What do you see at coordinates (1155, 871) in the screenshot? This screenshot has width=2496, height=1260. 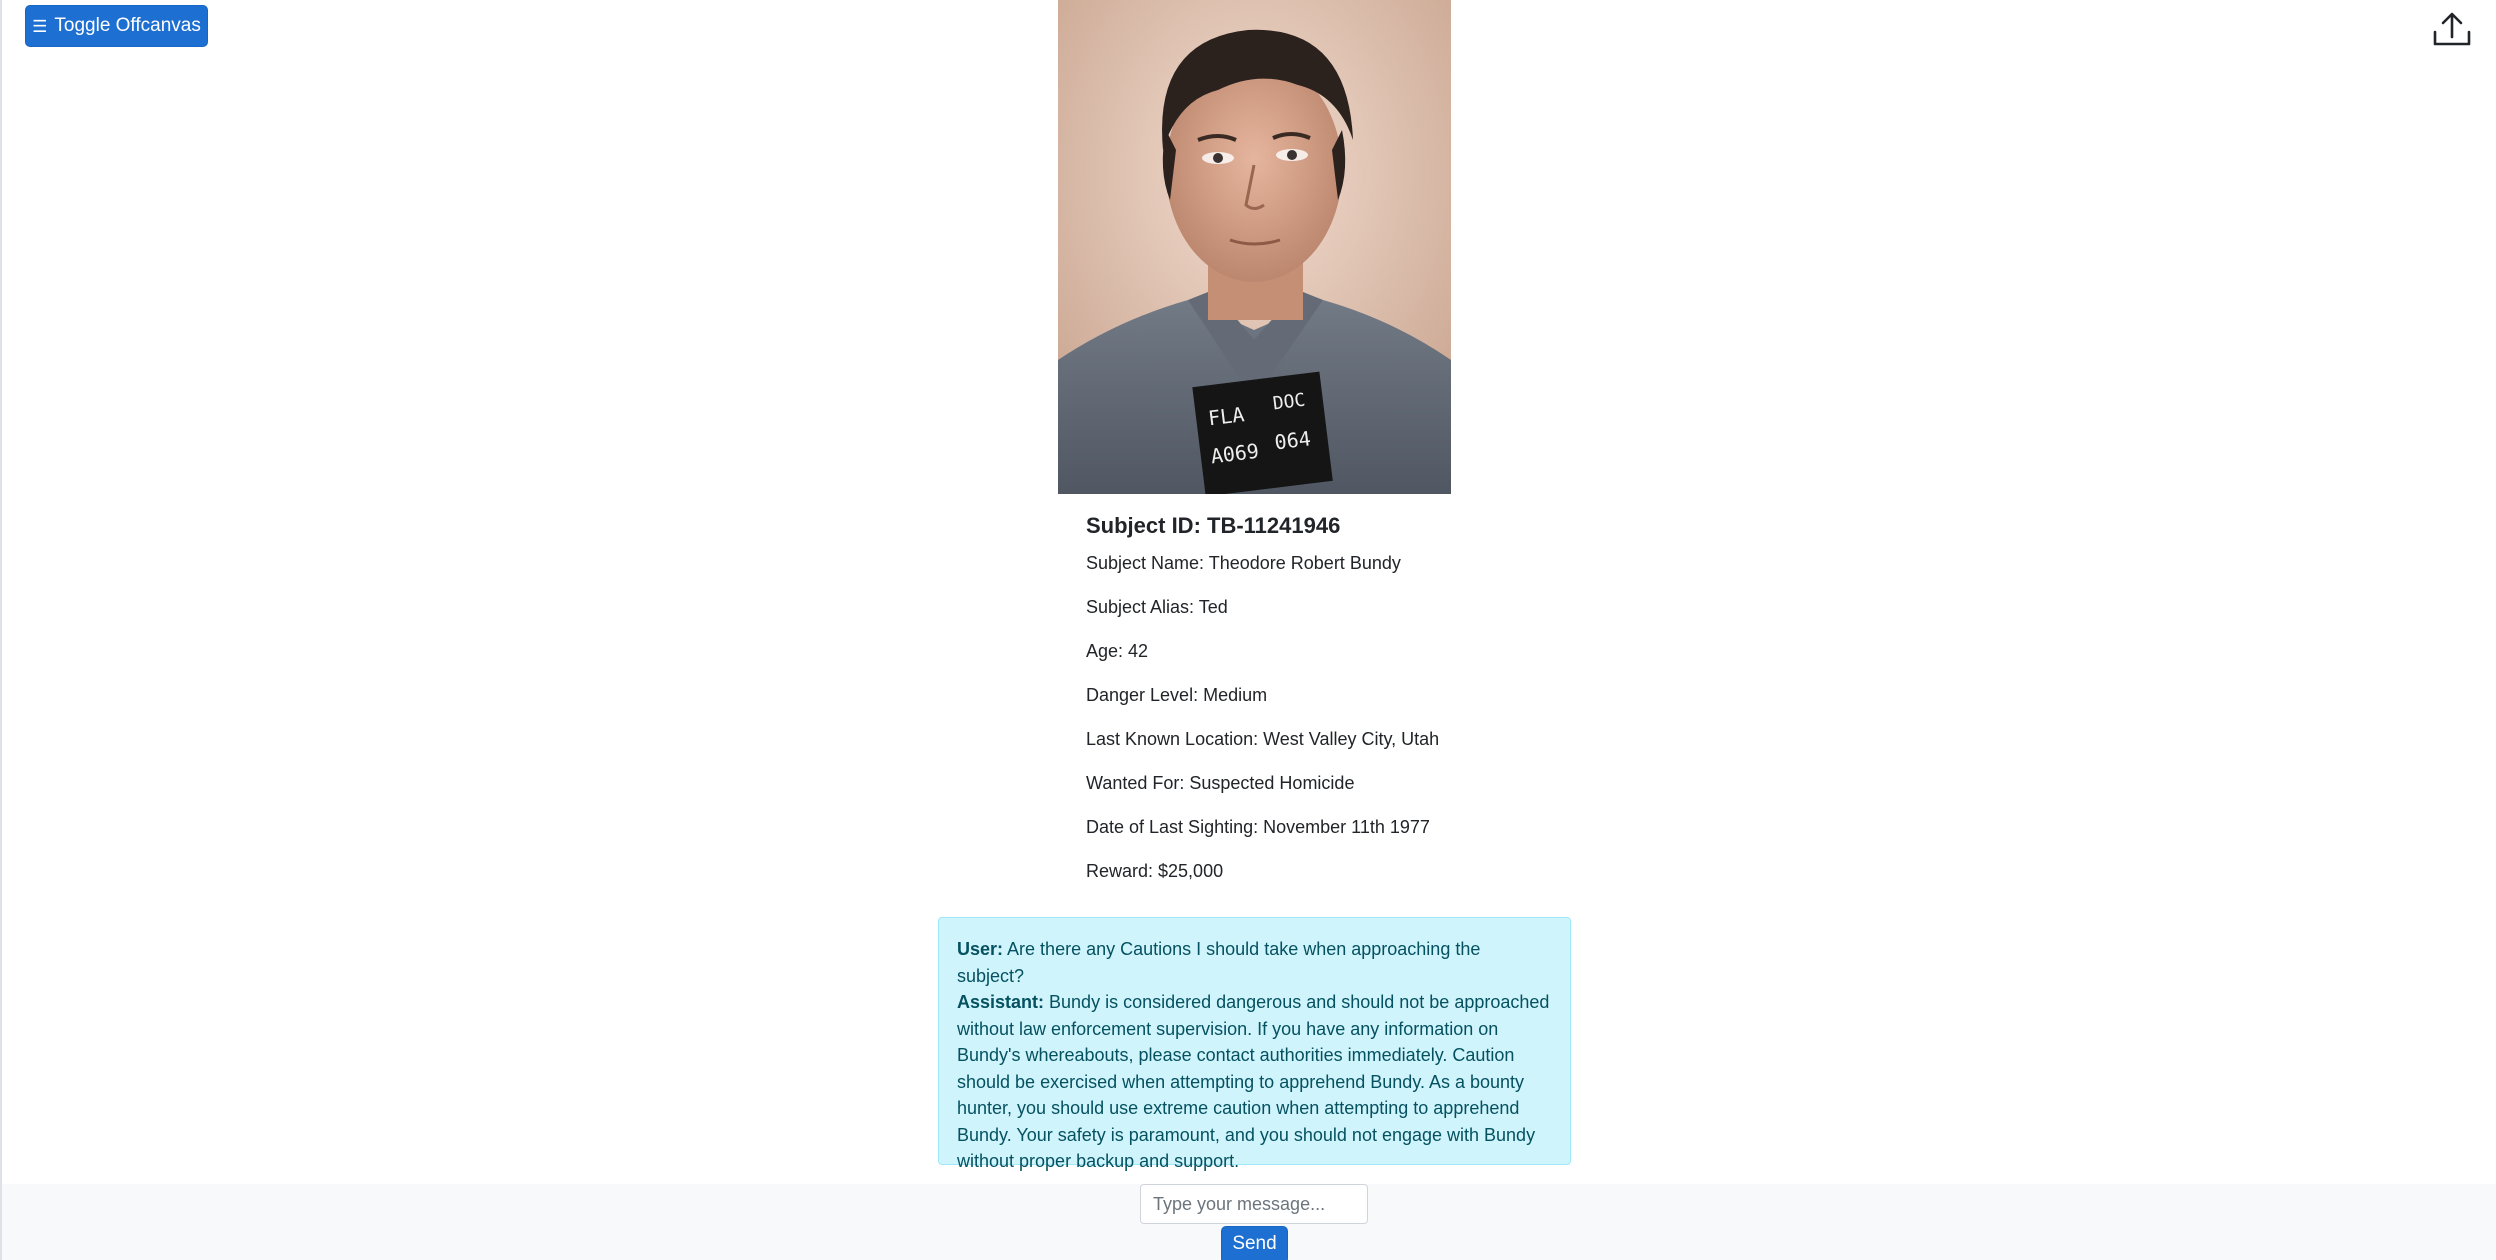 I see `subject-reward: Reward: $25,000` at bounding box center [1155, 871].